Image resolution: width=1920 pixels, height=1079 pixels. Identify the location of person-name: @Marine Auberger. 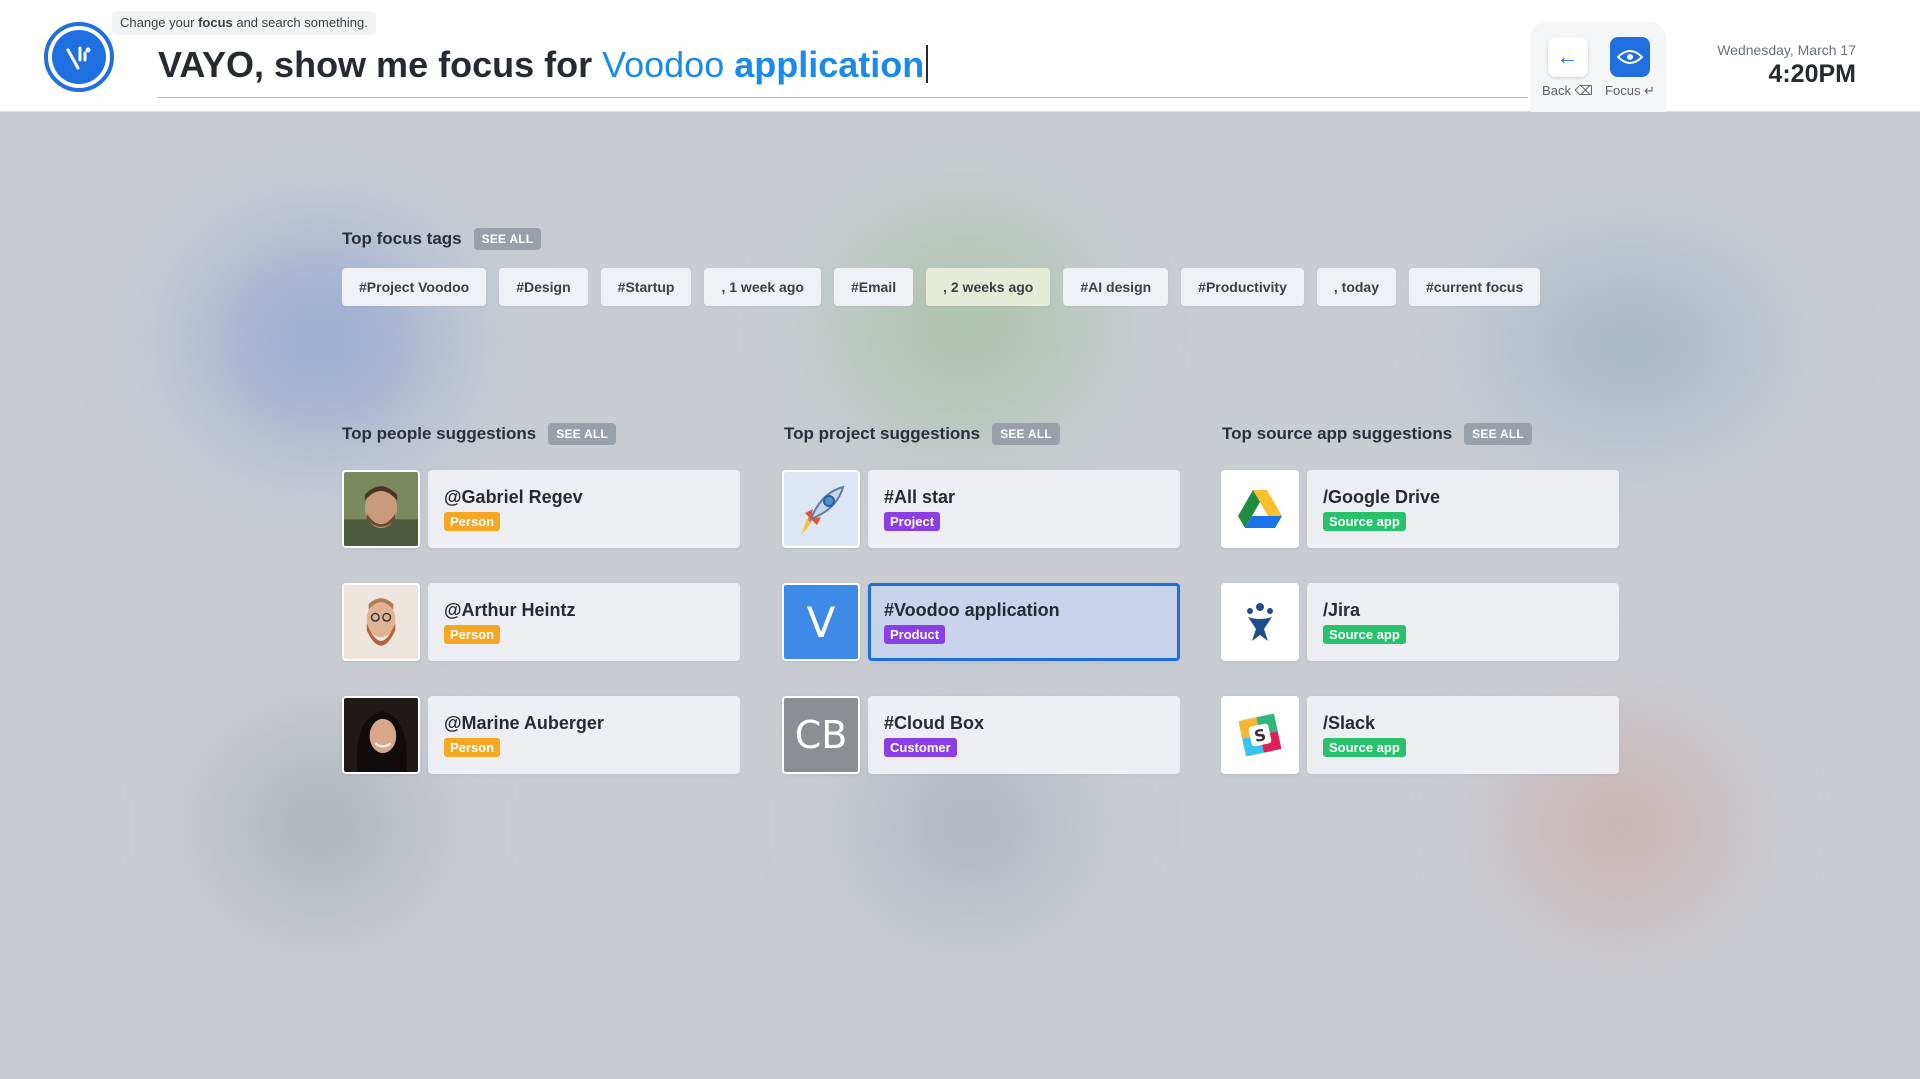
(524, 723).